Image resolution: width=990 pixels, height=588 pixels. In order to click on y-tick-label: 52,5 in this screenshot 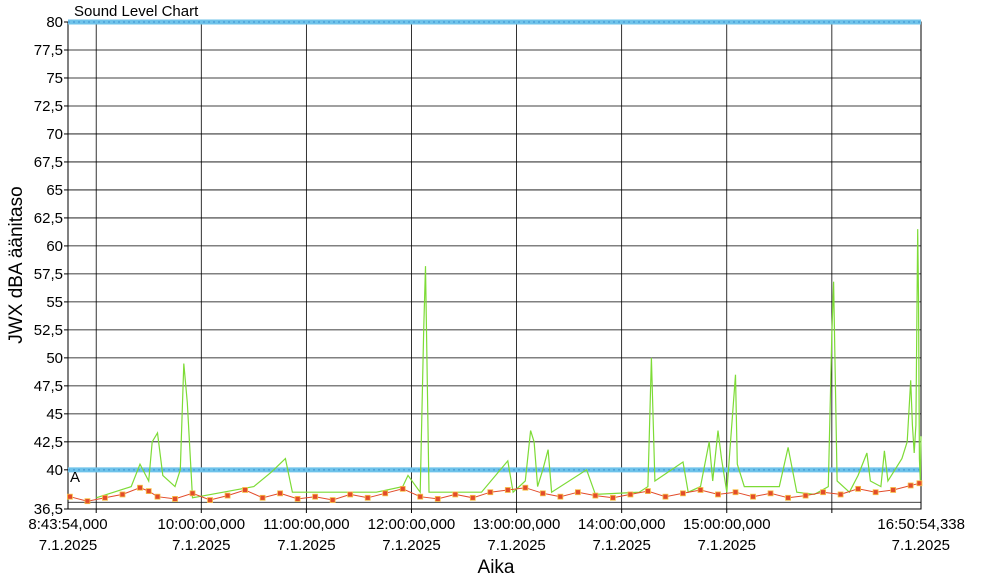, I will do `click(48, 330)`.